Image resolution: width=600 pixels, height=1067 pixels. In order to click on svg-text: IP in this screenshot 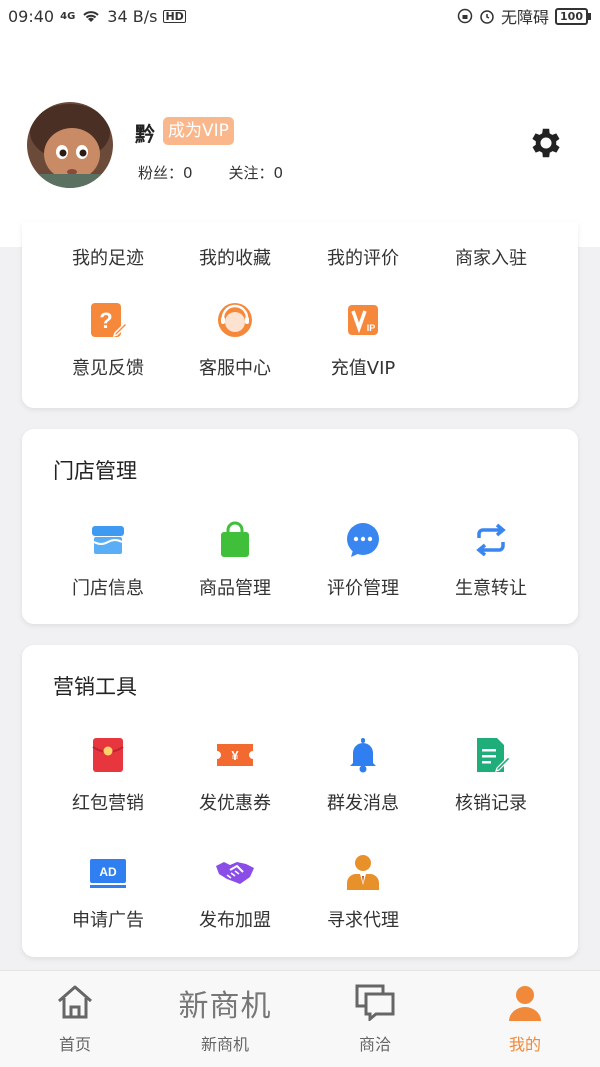, I will do `click(371, 328)`.